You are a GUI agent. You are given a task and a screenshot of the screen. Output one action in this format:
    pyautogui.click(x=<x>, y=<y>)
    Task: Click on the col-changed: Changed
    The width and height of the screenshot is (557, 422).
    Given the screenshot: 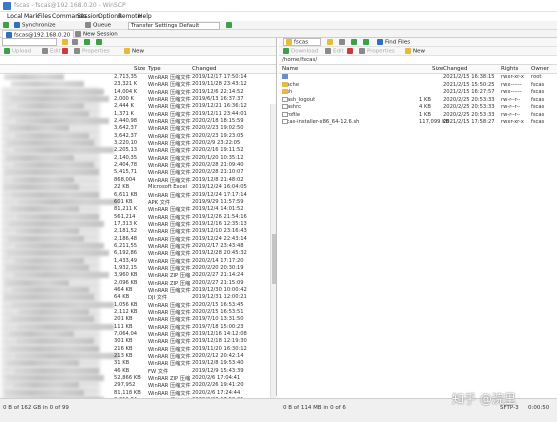 What is the action you would take?
    pyautogui.click(x=204, y=69)
    